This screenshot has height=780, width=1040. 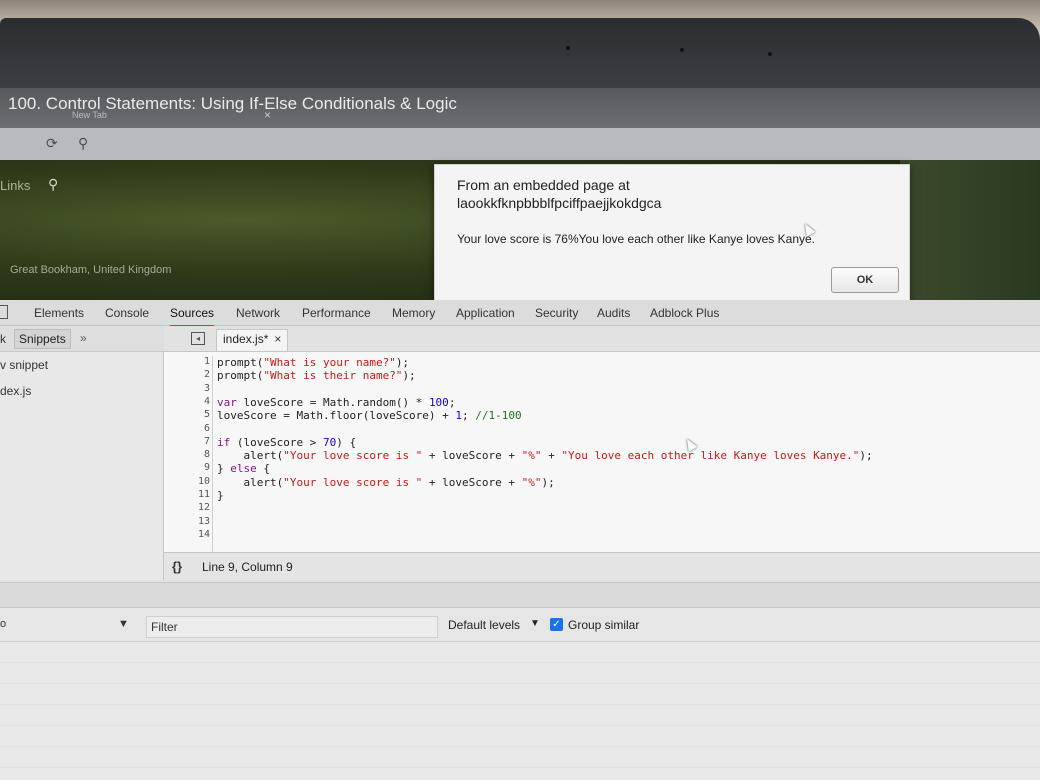 I want to click on line-number: 11, so click(x=202, y=494).